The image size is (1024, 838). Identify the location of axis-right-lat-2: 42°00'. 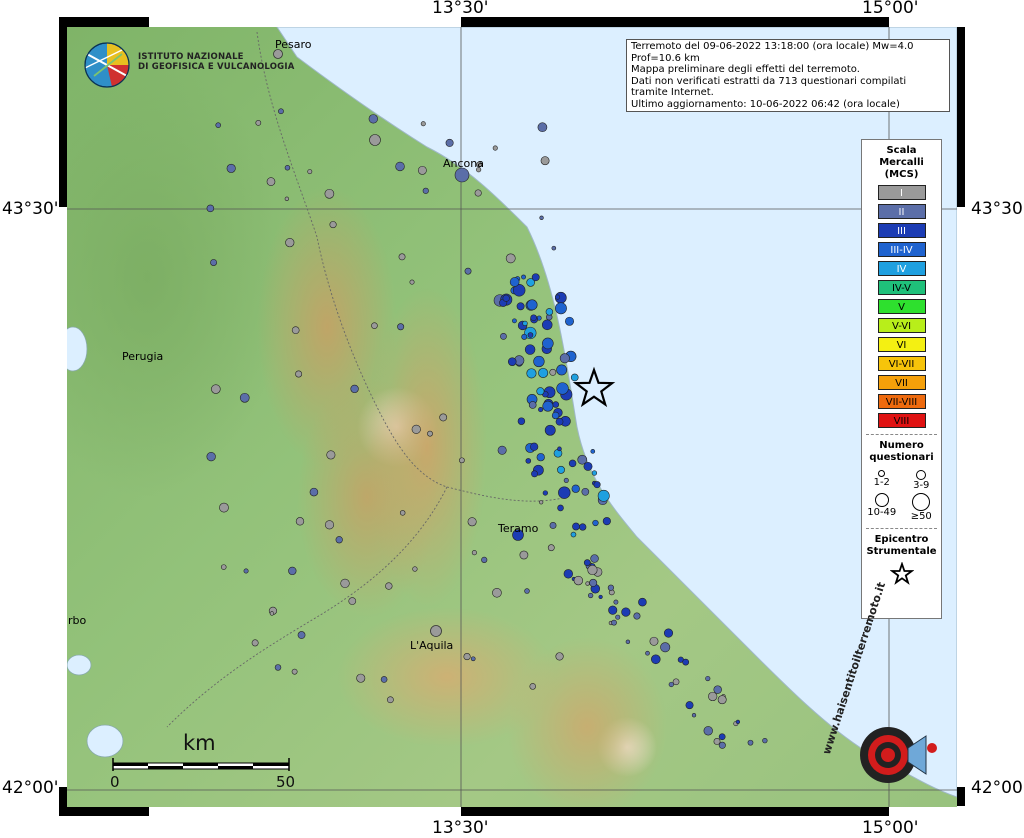
(997, 788).